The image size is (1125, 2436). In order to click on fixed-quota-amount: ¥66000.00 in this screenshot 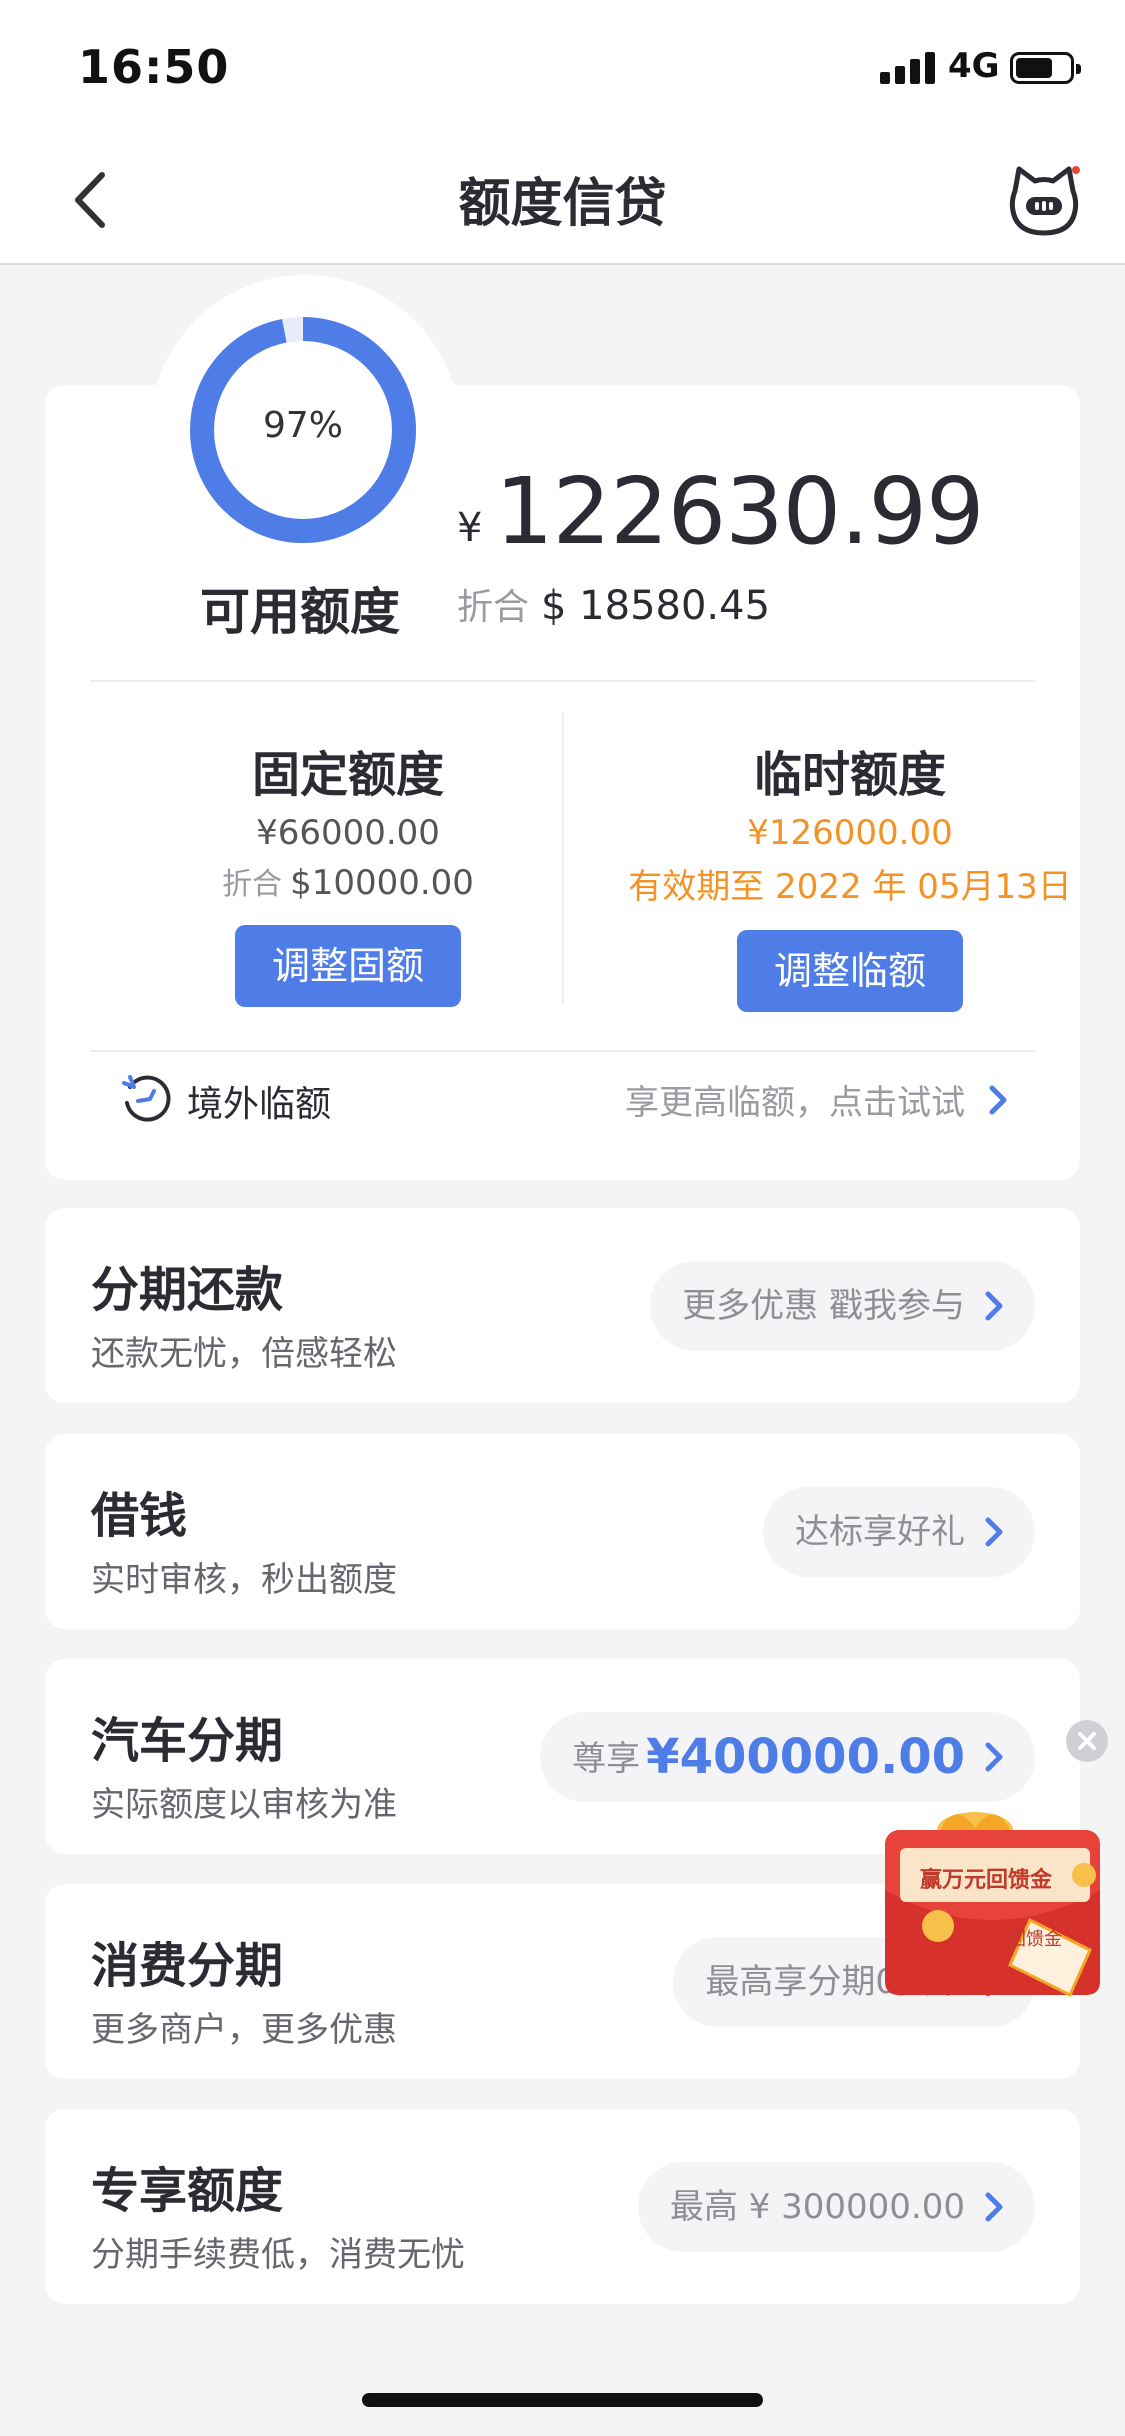, I will do `click(348, 833)`.